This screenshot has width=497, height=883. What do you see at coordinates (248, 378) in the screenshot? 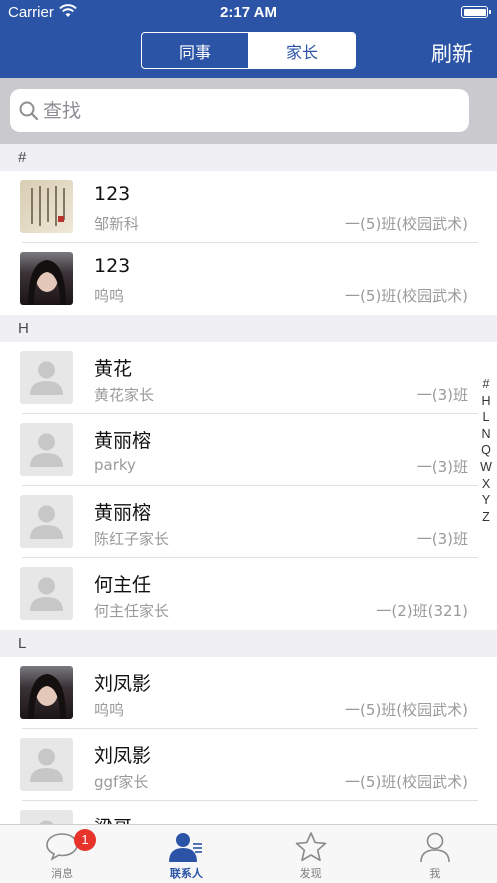
I see `contact-row: 黄花 黄花家长 一(3)班` at bounding box center [248, 378].